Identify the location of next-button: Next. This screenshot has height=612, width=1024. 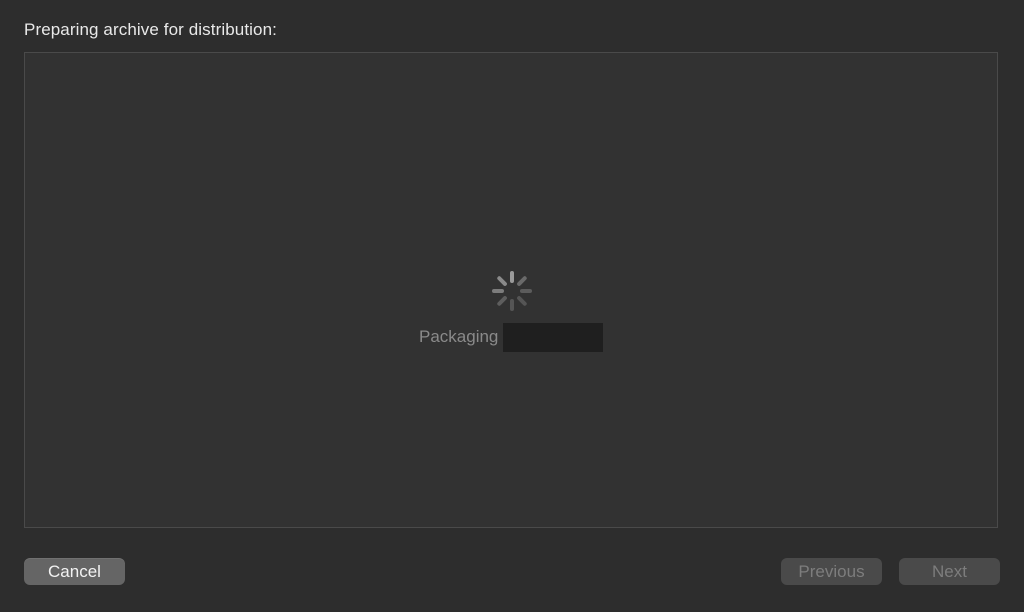
(949, 571).